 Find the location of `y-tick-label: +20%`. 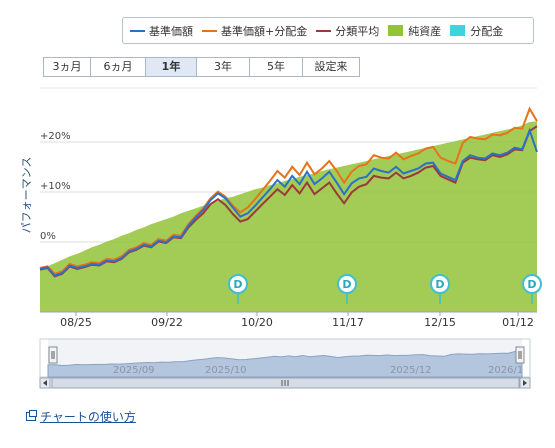

y-tick-label: +20% is located at coordinates (55, 136).